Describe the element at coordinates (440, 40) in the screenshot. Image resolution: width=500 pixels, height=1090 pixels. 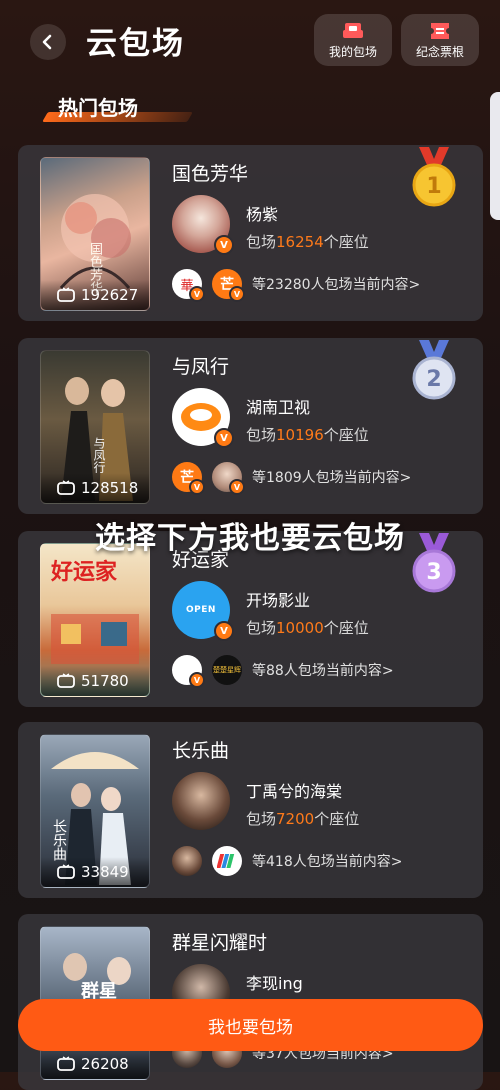
I see `souvenir-ticket-button: 纪念票根` at that location.